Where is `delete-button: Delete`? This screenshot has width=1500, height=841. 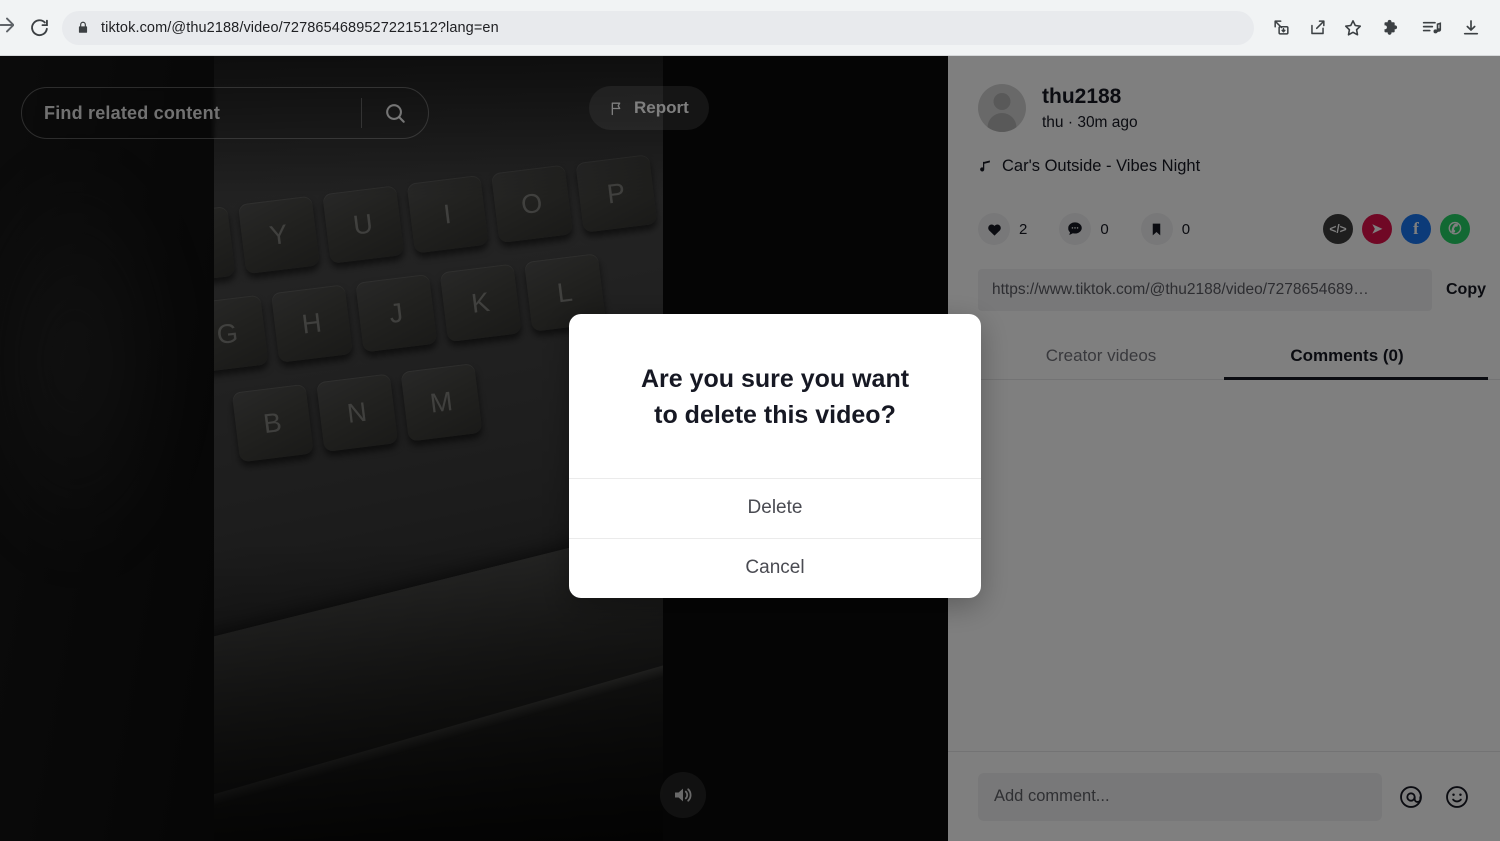 delete-button: Delete is located at coordinates (775, 507).